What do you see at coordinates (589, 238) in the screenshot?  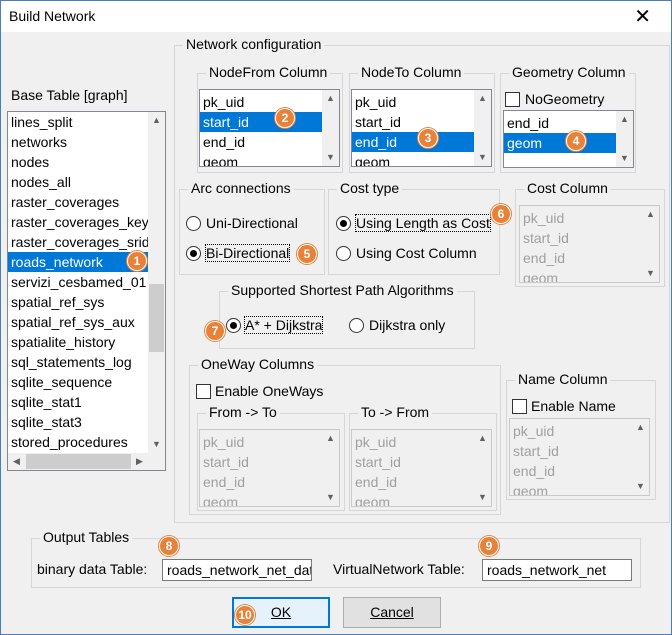 I see `cost-column-item: start_id` at bounding box center [589, 238].